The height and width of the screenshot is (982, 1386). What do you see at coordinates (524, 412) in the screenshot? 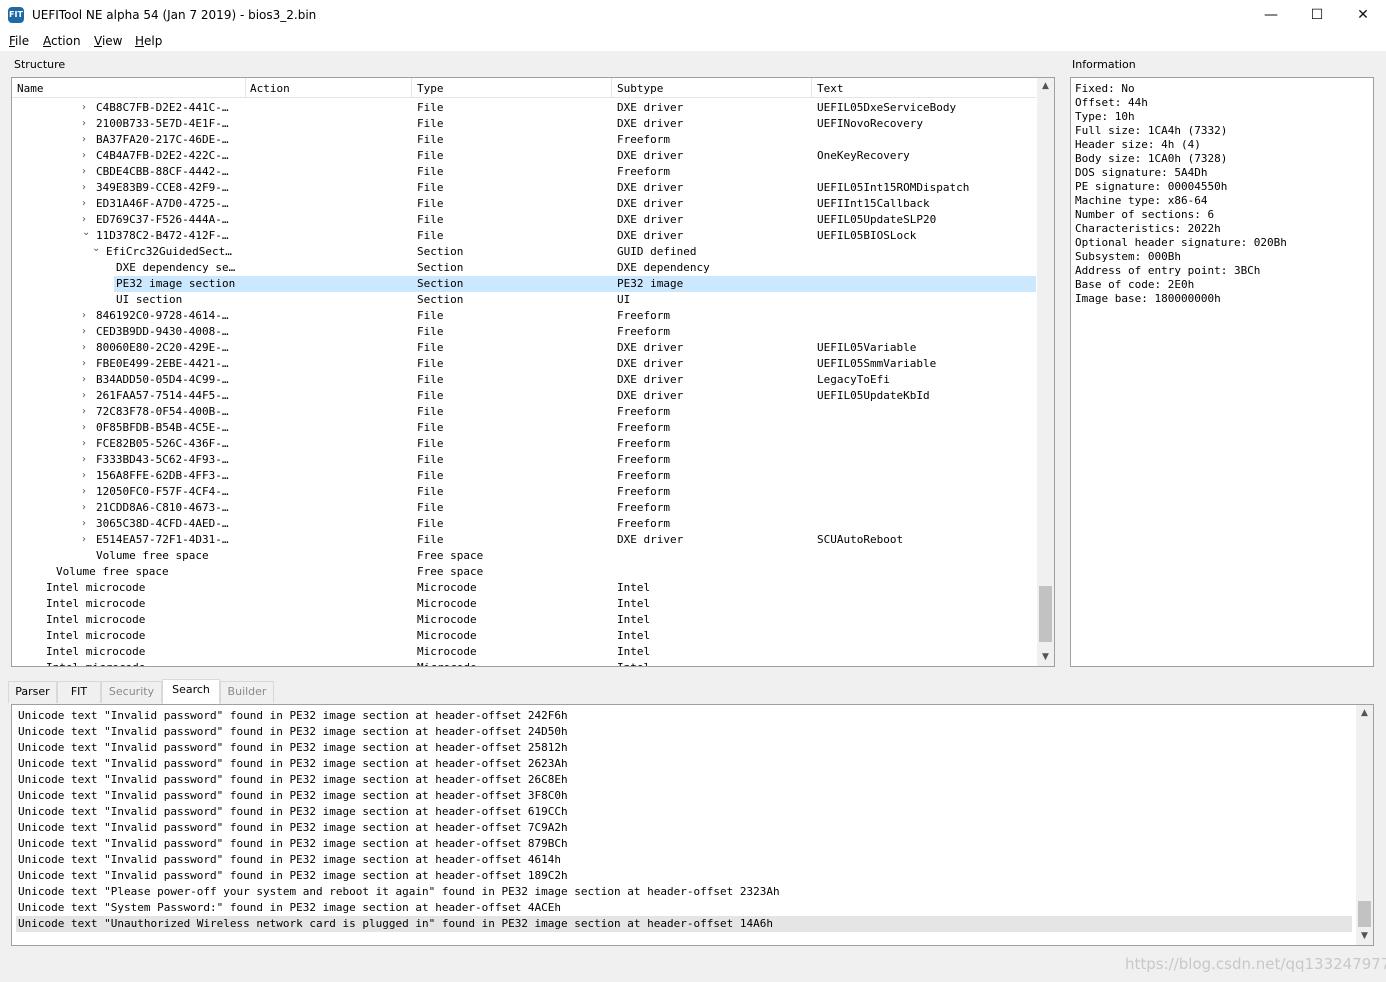
I see `tree-row: › 72C83F78-0F54-400B-… File Freeform` at bounding box center [524, 412].